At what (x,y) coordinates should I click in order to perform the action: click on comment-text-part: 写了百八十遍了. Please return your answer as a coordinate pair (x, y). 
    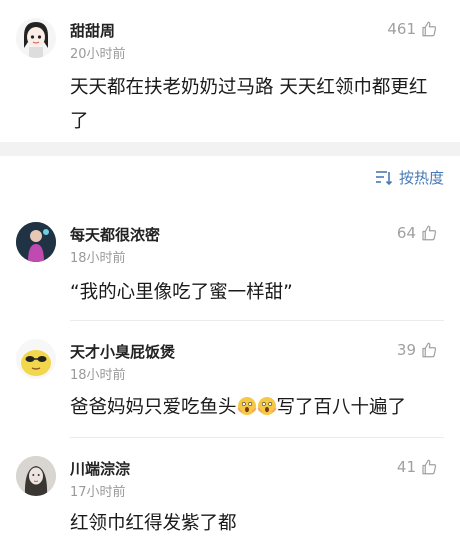
    Looking at the image, I should click on (341, 407).